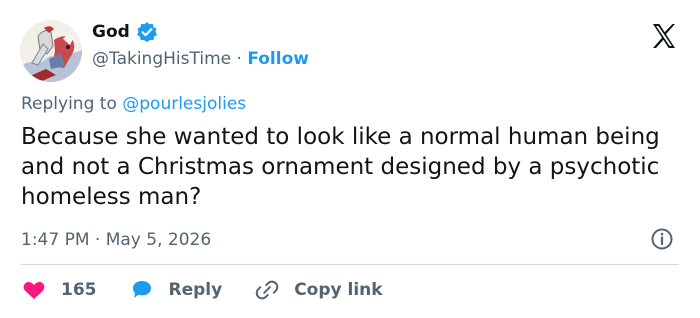 Image resolution: width=700 pixels, height=318 pixels. I want to click on user-handle: @TakingHisTime, so click(161, 59).